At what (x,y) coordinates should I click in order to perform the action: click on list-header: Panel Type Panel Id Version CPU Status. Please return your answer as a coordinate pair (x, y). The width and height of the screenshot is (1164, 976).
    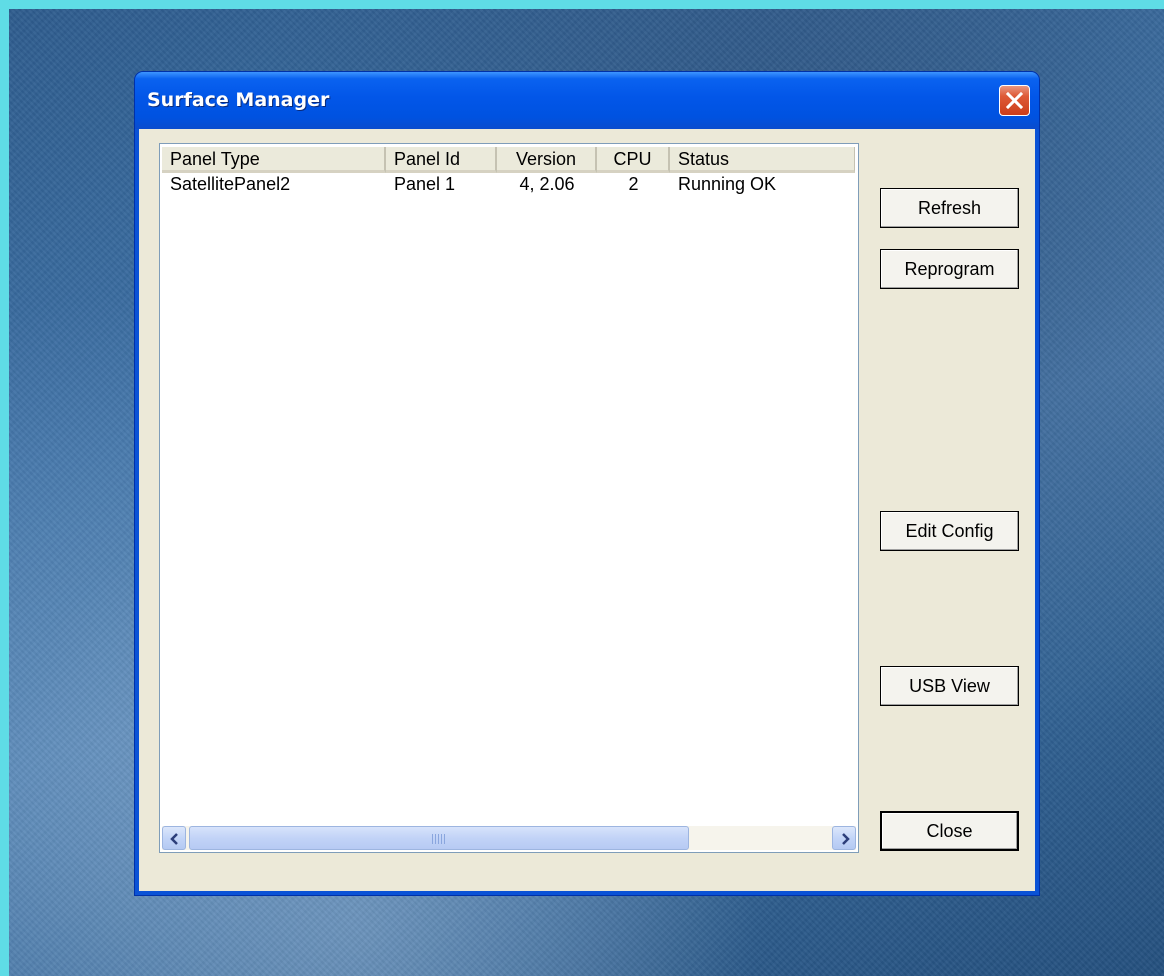
    Looking at the image, I should click on (508, 160).